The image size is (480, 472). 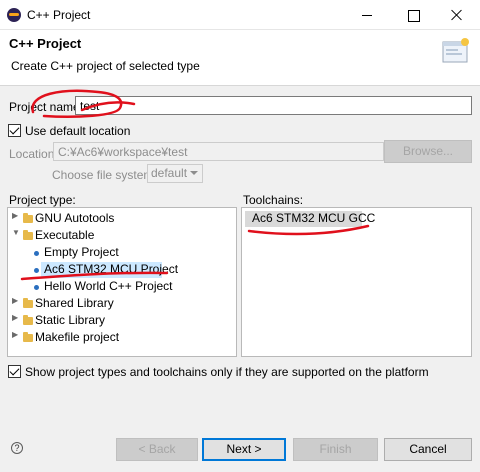 What do you see at coordinates (14, 15) in the screenshot?
I see `app-icon` at bounding box center [14, 15].